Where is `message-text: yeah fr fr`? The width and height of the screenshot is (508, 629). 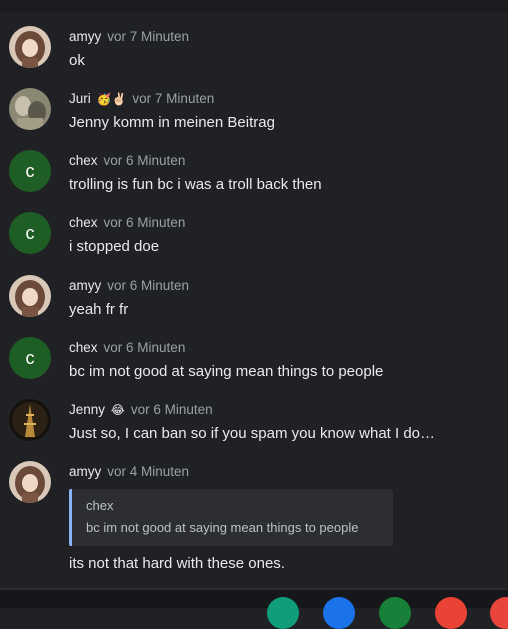 message-text: yeah fr fr is located at coordinates (99, 309).